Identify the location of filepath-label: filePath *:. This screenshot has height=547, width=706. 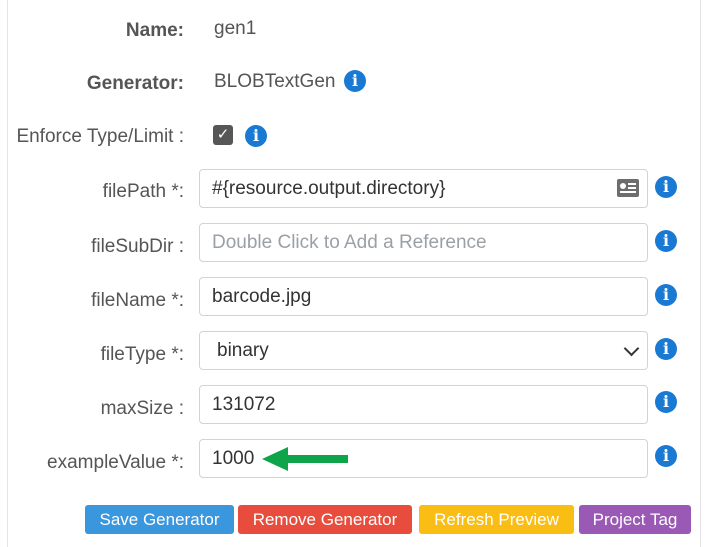
(143, 191).